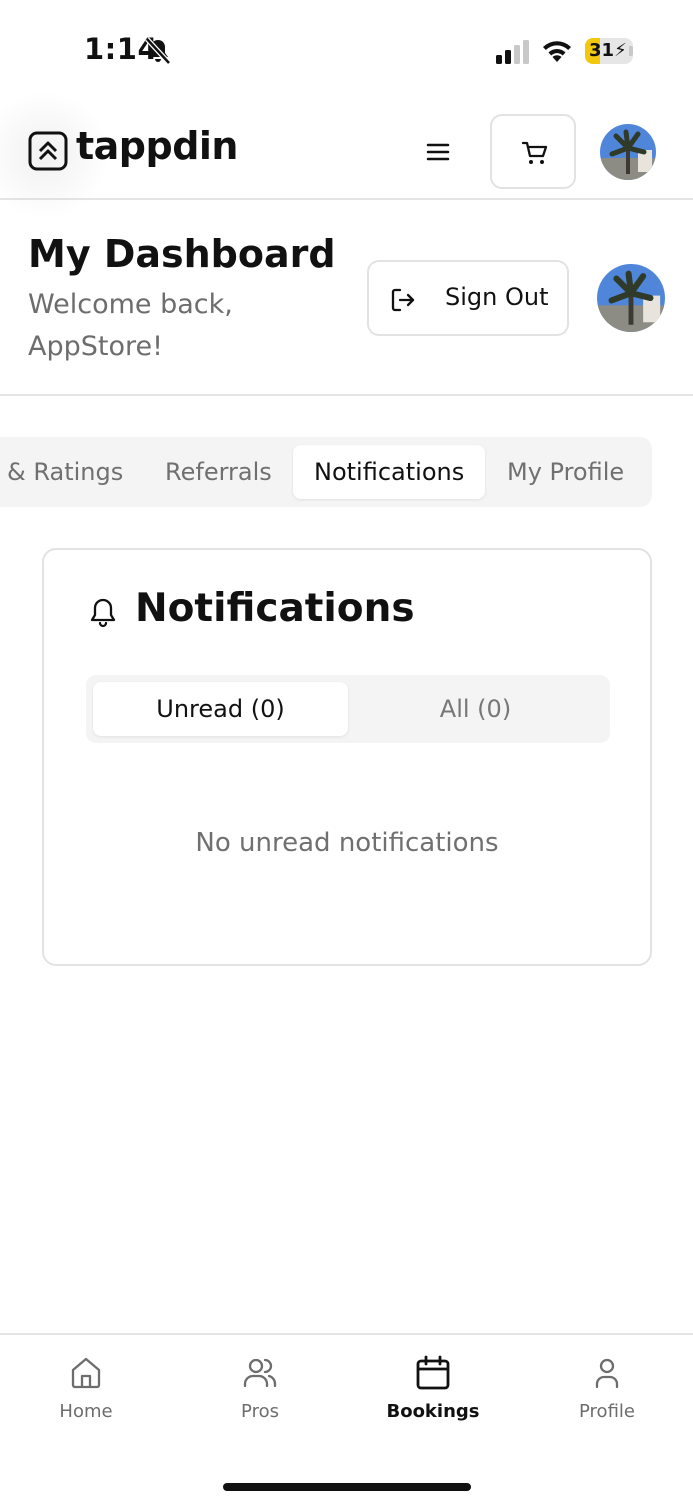  I want to click on sign-out-button: Sign Out, so click(468, 298).